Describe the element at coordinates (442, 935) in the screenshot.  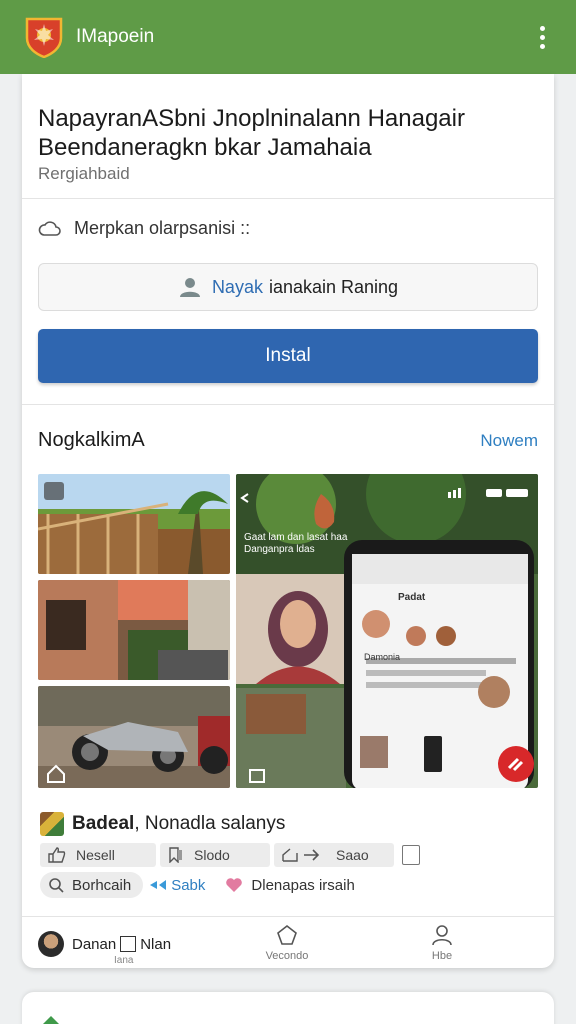
I see `profile-icon` at that location.